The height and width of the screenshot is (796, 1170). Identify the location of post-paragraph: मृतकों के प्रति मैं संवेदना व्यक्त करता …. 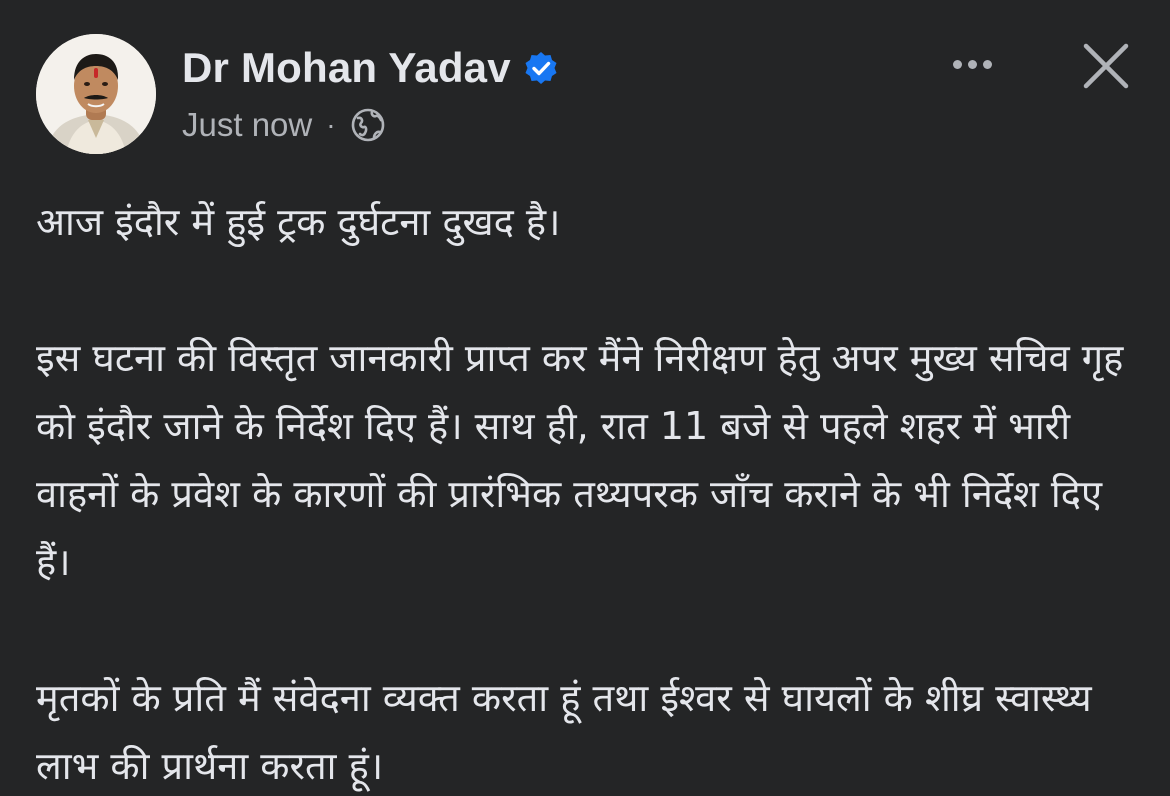
(564, 732).